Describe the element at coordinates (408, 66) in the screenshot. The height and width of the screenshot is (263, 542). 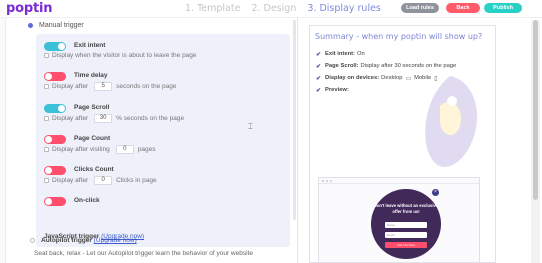
I see `summary-value: Display after 30 seconds on the page` at that location.